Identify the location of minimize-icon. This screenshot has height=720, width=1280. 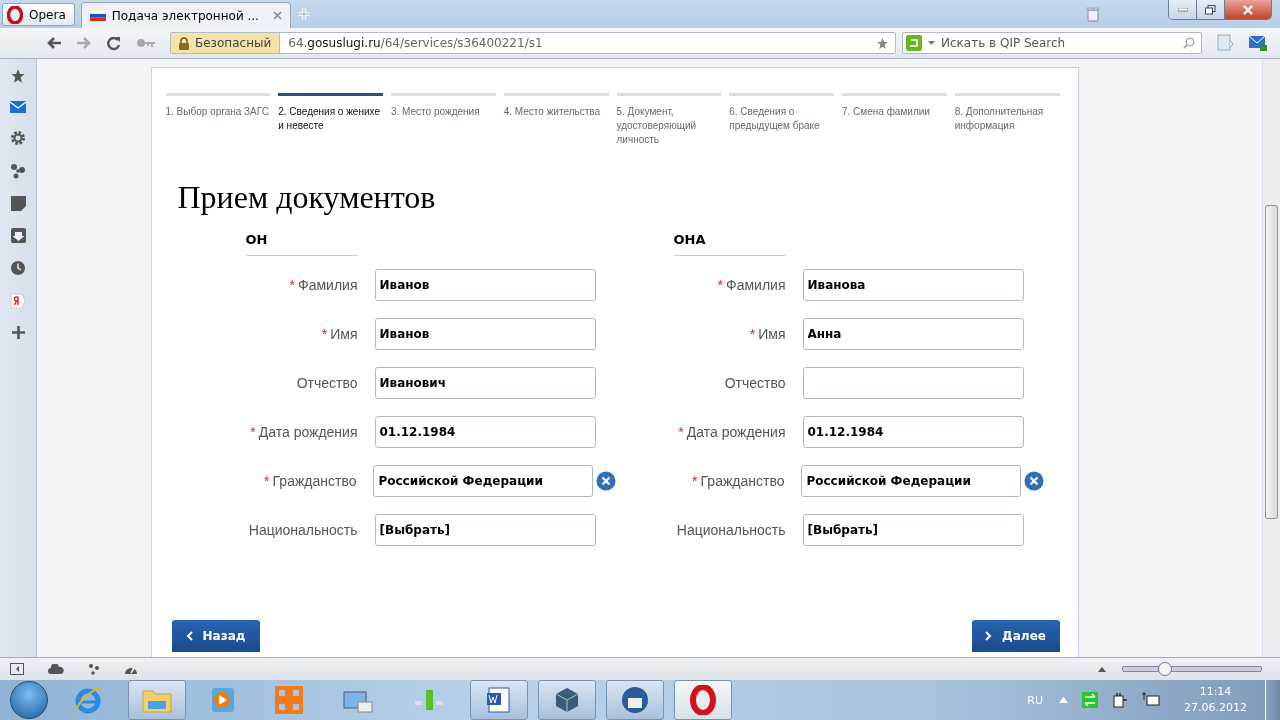
(1182, 9).